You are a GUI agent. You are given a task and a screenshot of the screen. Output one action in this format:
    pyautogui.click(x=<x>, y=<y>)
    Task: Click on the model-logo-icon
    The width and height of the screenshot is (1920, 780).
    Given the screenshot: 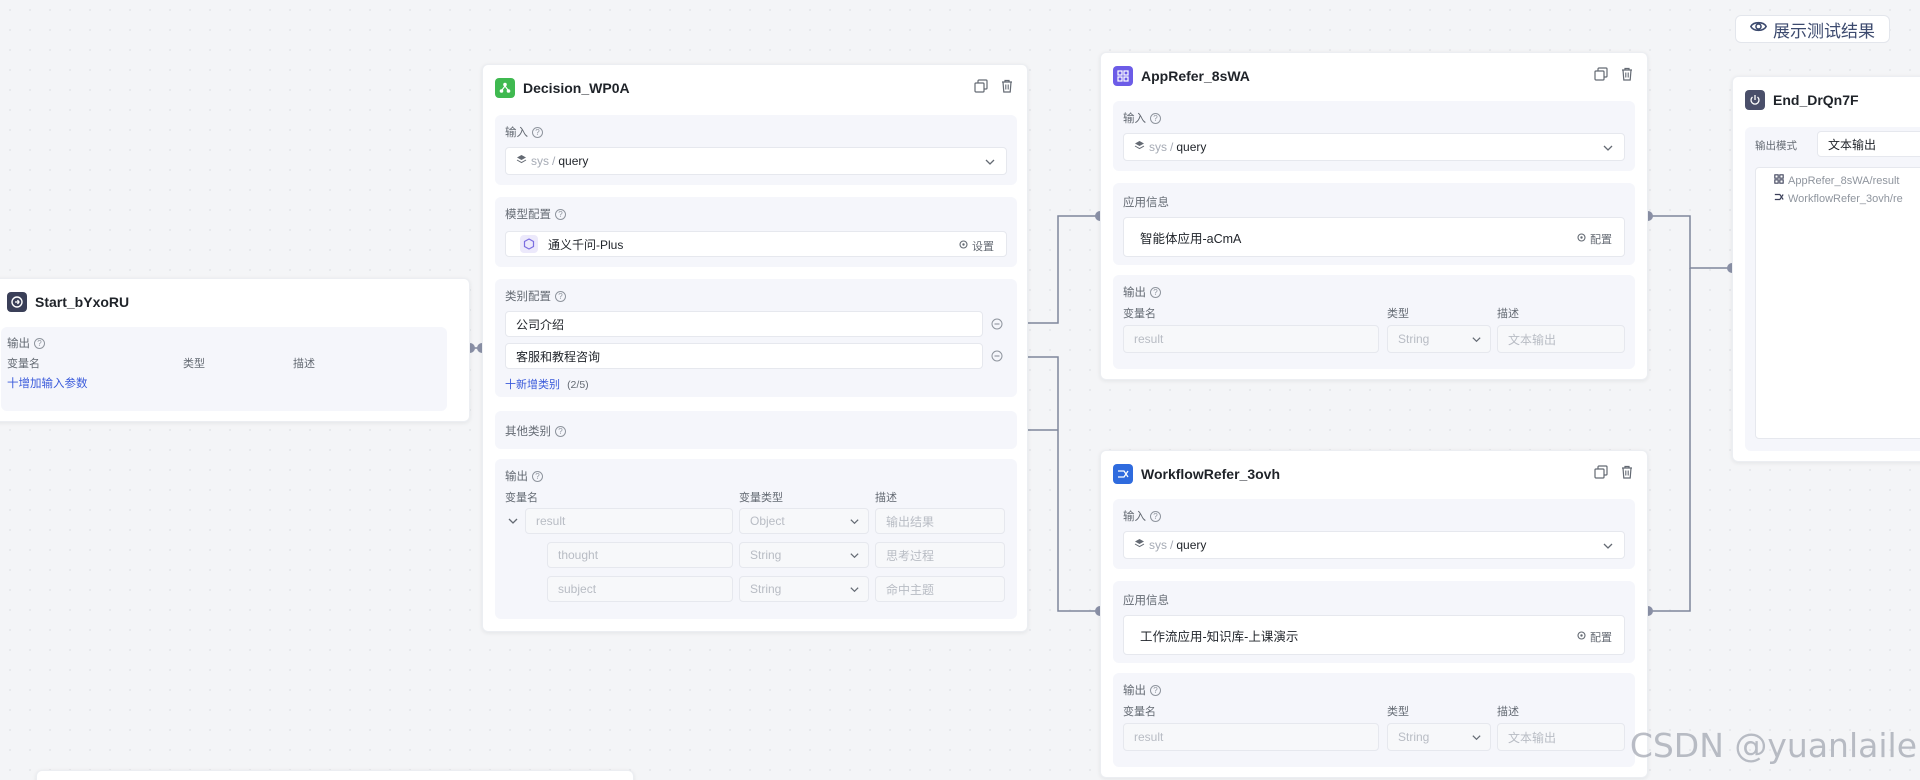 What is the action you would take?
    pyautogui.click(x=529, y=244)
    